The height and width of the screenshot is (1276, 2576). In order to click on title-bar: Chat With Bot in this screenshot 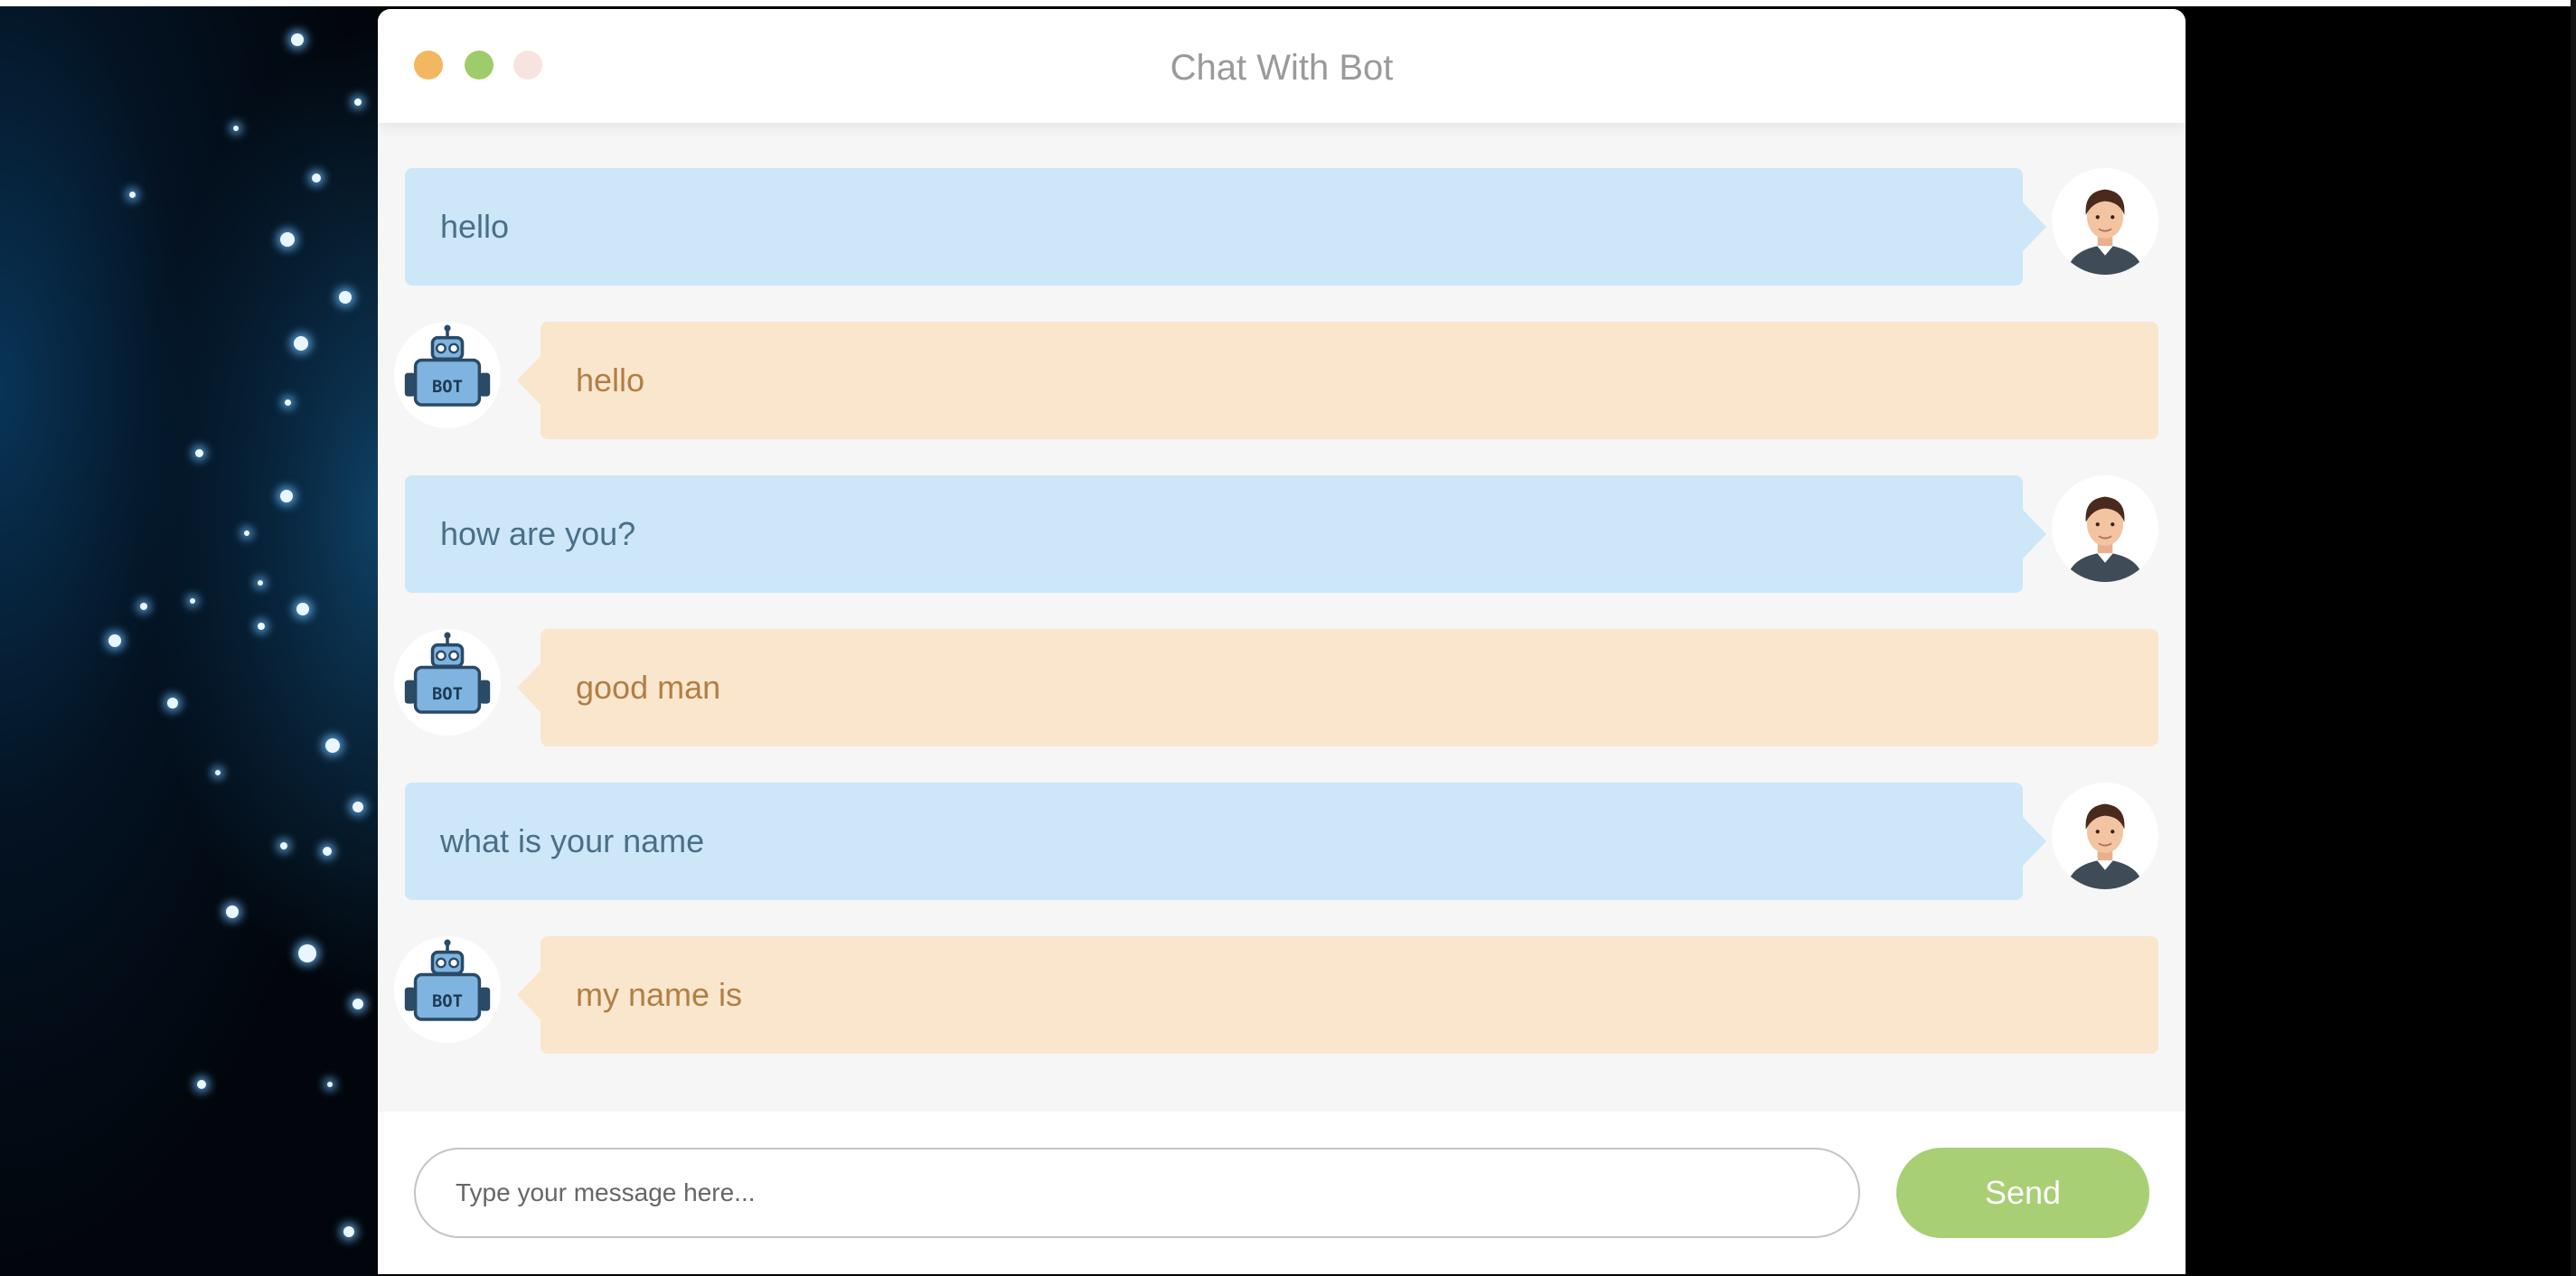, I will do `click(1282, 66)`.